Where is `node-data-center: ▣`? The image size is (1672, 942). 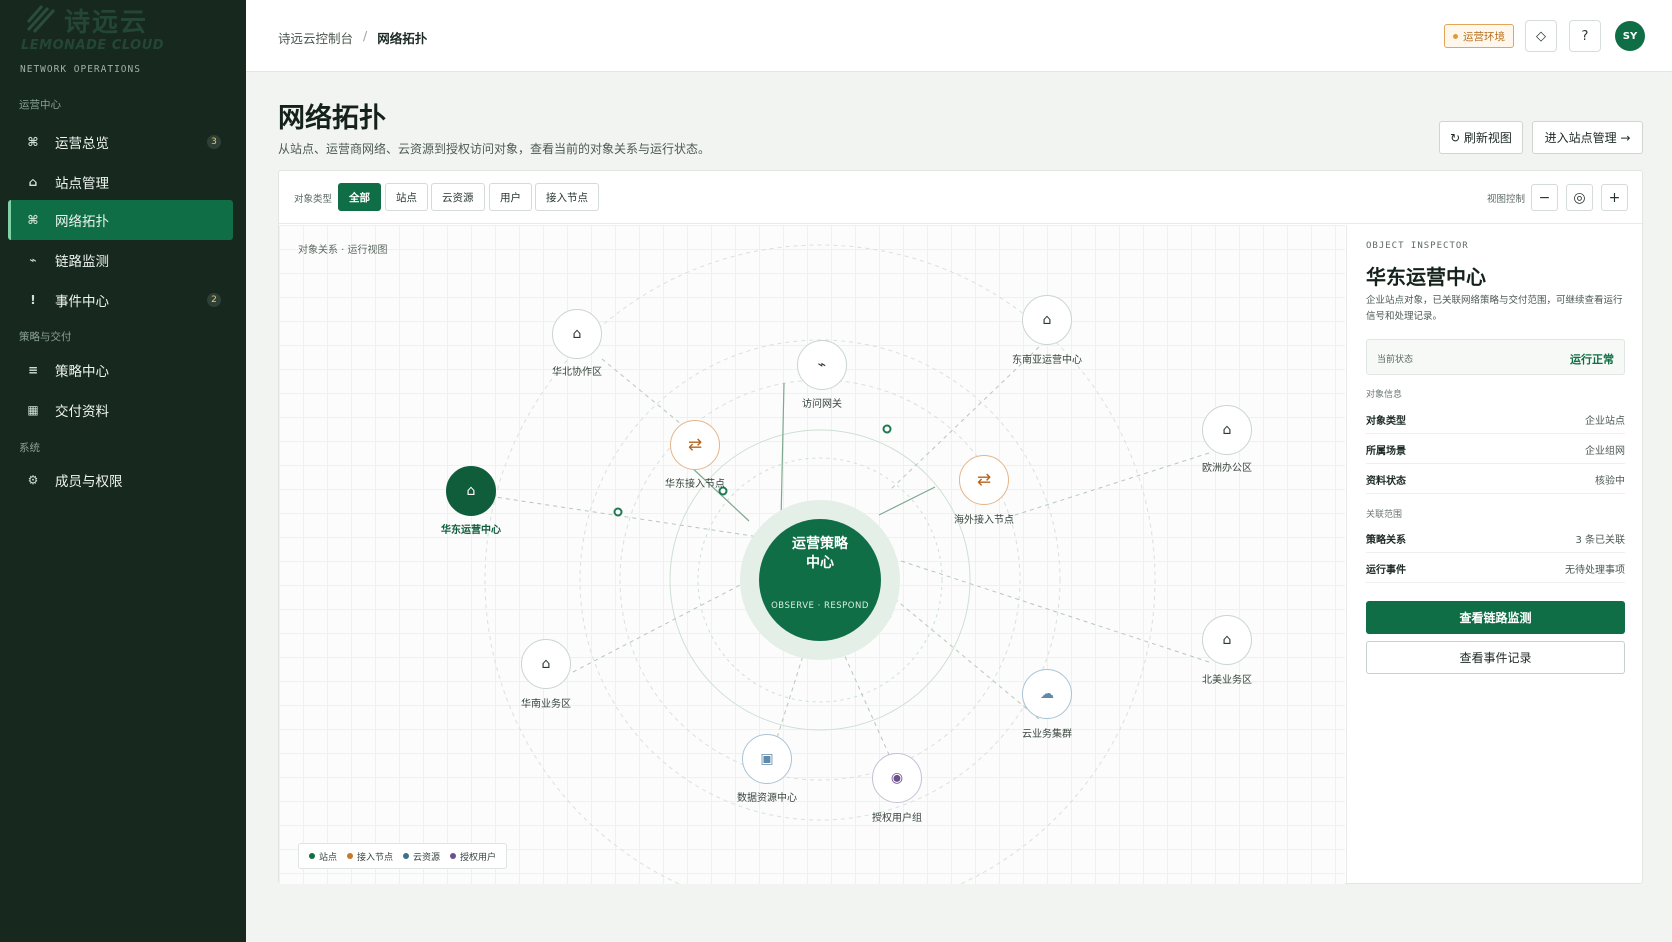 node-data-center: ▣ is located at coordinates (767, 759).